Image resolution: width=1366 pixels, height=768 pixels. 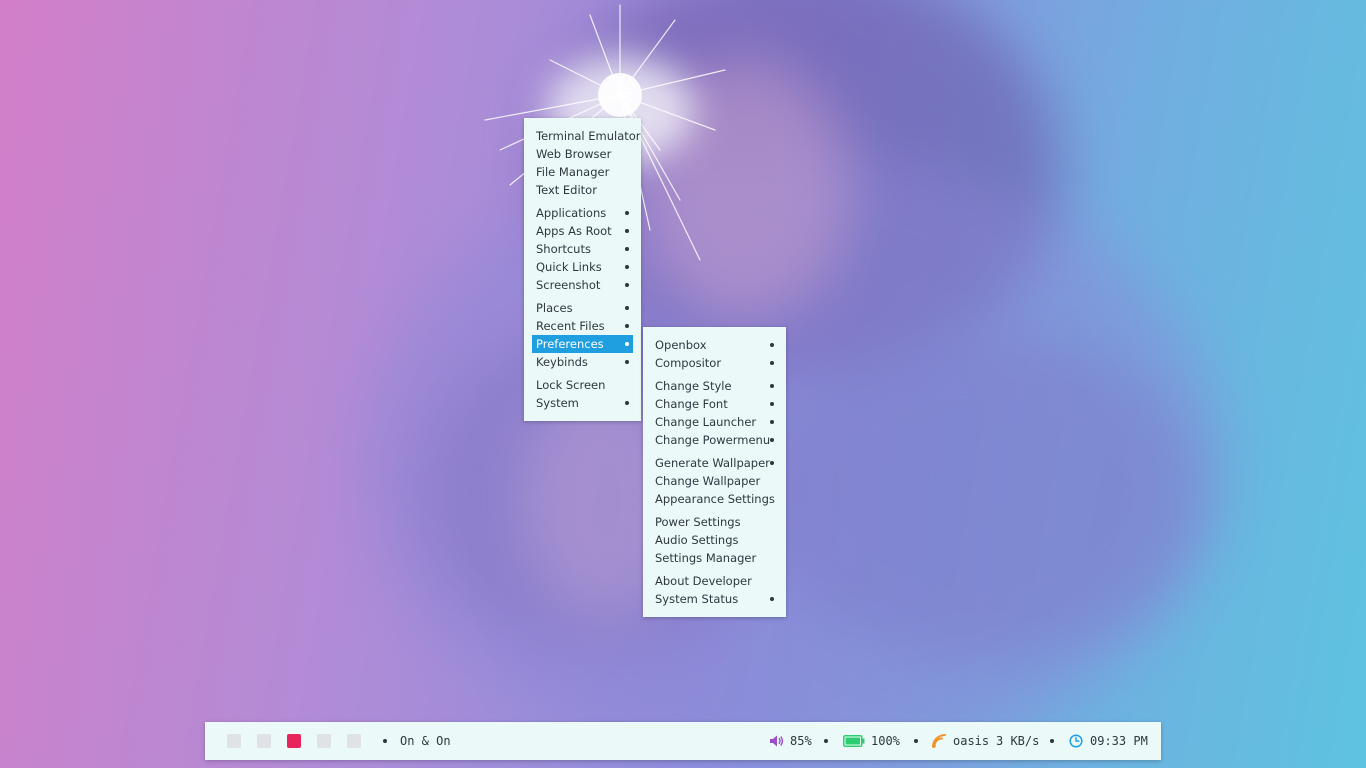 I want to click on menu-item-label: Terminal Emulator, so click(x=588, y=136).